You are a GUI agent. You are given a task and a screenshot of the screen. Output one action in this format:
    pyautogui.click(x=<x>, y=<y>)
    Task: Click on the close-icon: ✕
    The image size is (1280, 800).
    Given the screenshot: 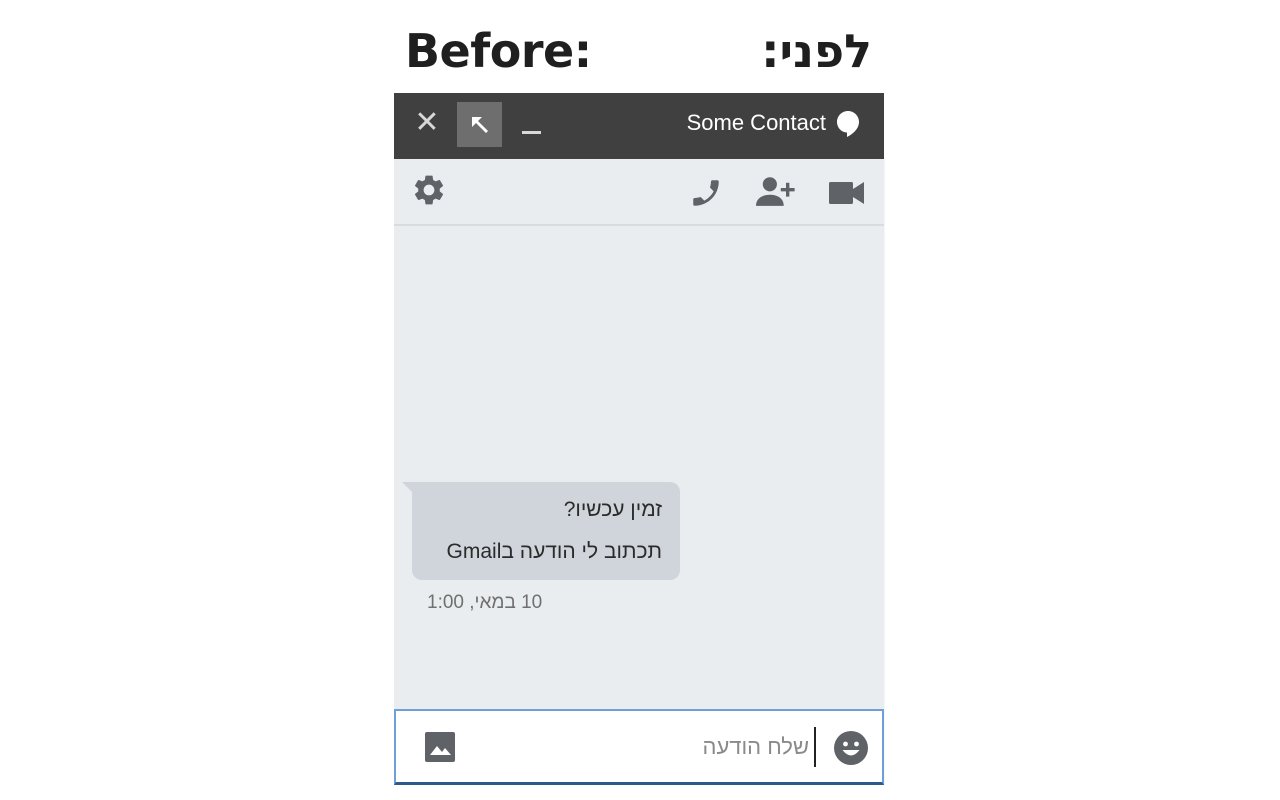 What is the action you would take?
    pyautogui.click(x=427, y=123)
    